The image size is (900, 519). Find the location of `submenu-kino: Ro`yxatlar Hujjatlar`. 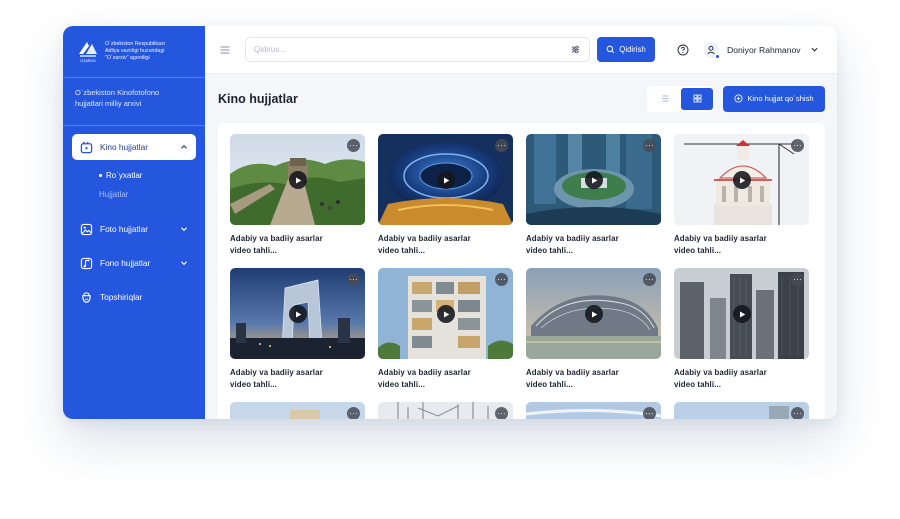

submenu-kino: Ro`yxatlar Hujjatlar is located at coordinates (134, 184).